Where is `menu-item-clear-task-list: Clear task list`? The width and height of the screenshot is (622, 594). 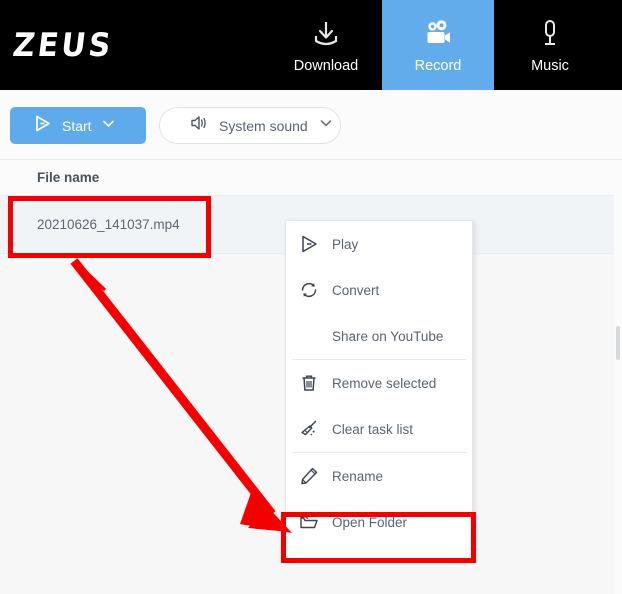 menu-item-clear-task-list: Clear task list is located at coordinates (379, 429).